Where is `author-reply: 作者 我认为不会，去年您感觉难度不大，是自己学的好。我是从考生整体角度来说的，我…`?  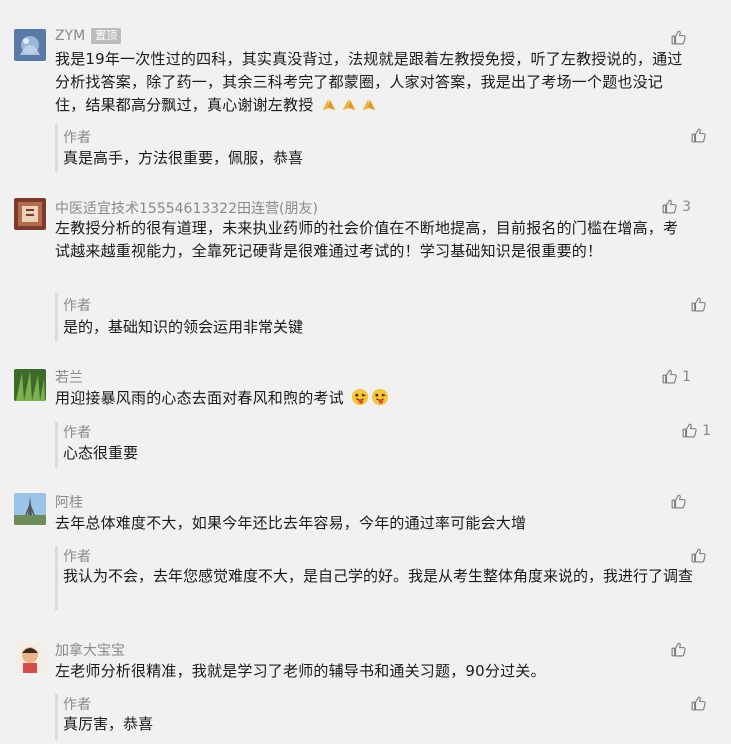
author-reply: 作者 我认为不会，去年您感觉难度不大，是自己学的好。我是从考生整体角度来说的，我… is located at coordinates (376, 578).